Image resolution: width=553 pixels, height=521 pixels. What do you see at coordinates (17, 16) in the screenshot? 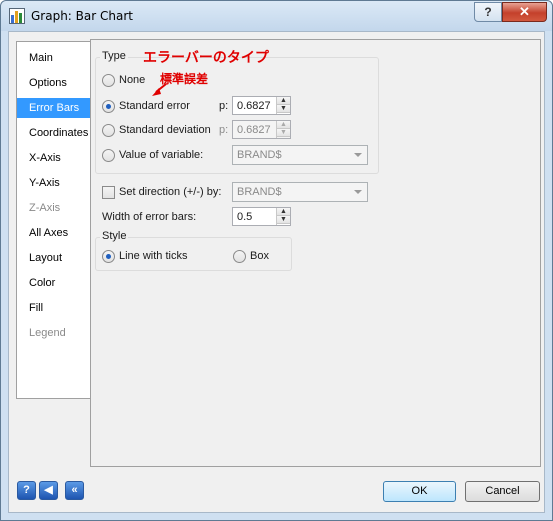
I see `bar-chart-icon` at bounding box center [17, 16].